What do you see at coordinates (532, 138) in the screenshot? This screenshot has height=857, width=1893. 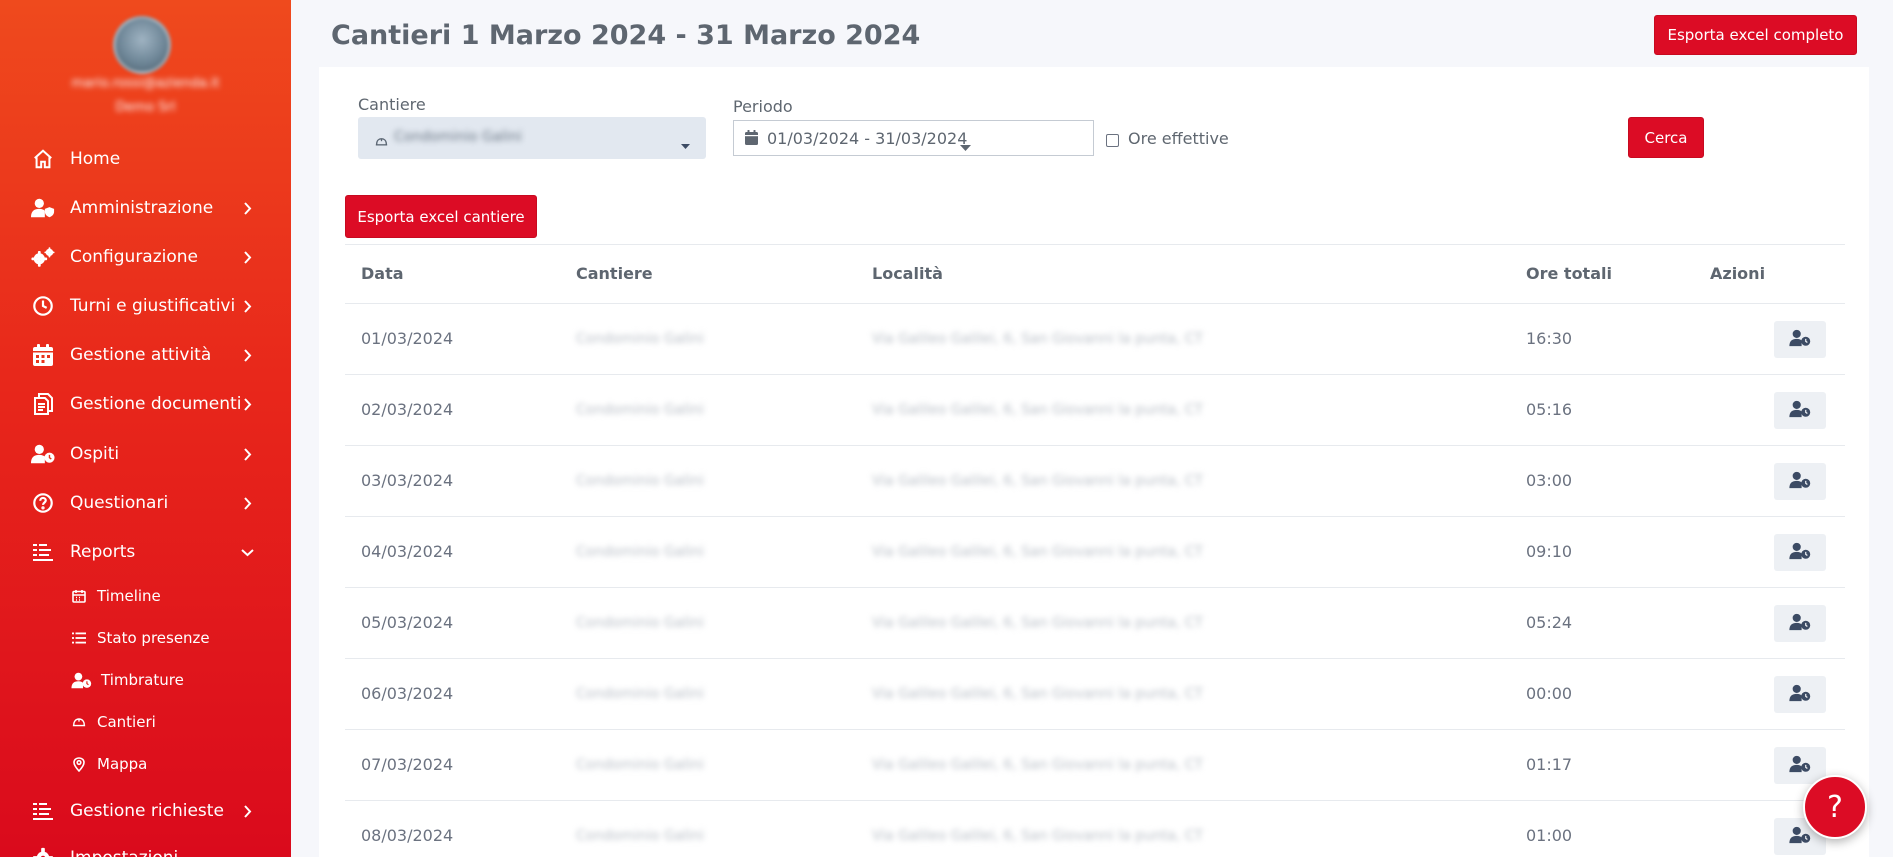 I see `cantiere-select: Condominio Galini` at bounding box center [532, 138].